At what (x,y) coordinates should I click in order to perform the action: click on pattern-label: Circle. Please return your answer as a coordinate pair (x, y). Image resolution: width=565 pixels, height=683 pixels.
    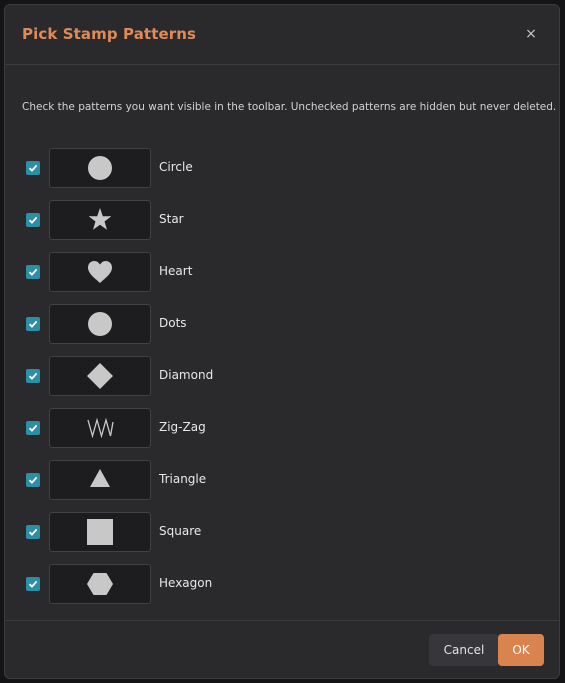
    Looking at the image, I should click on (176, 167).